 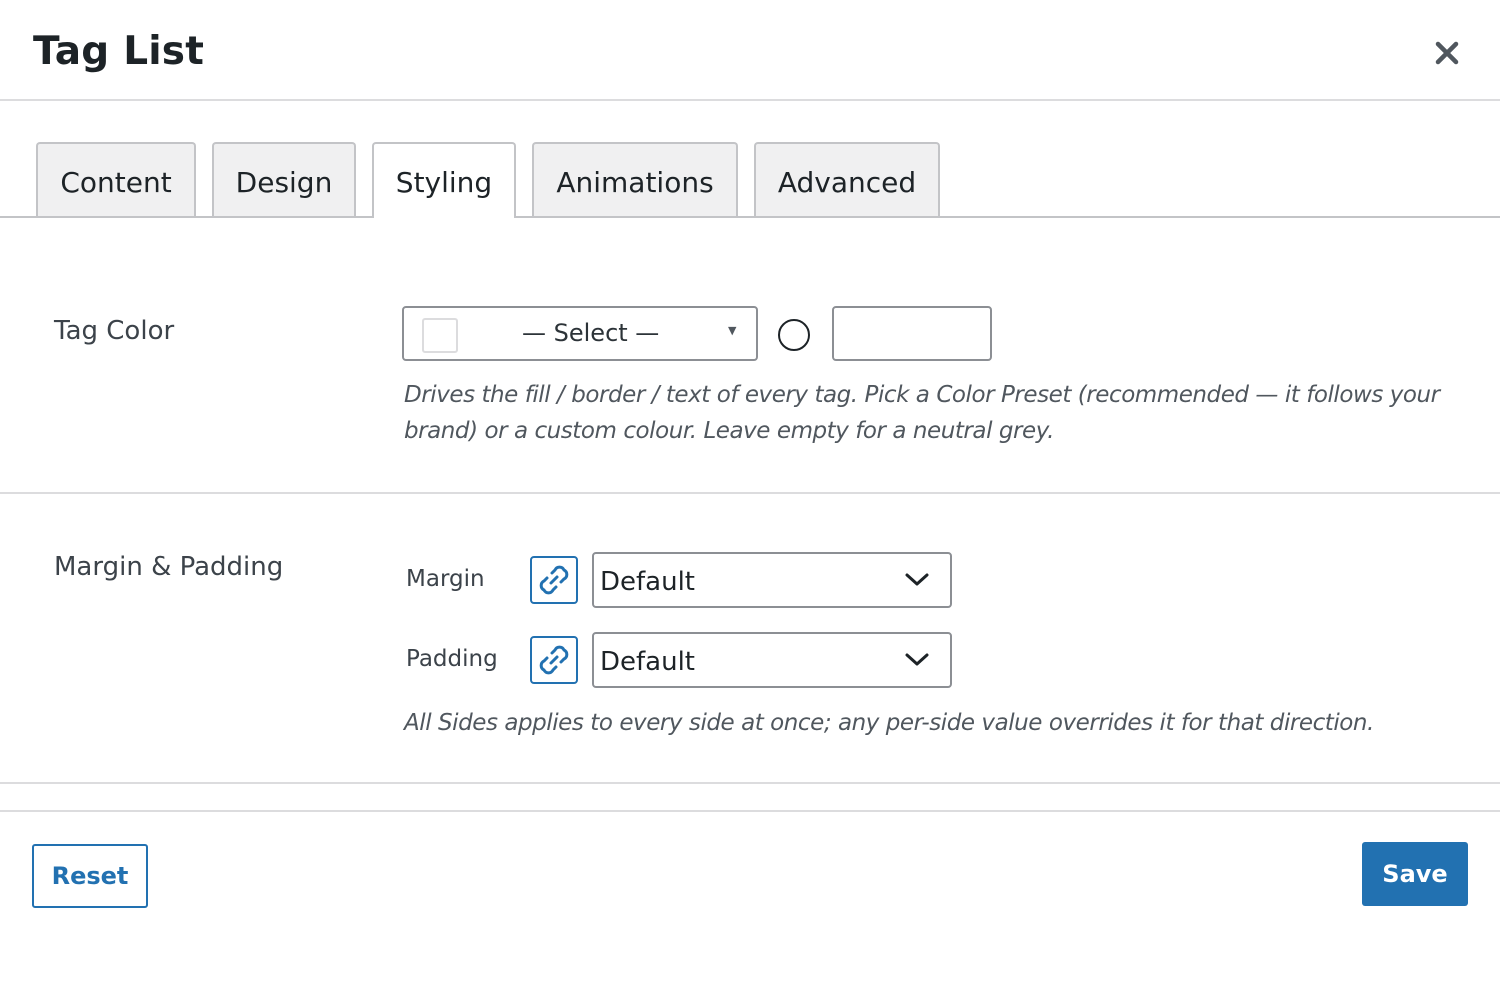 I want to click on tag-color-label: Tag Color, so click(x=114, y=331).